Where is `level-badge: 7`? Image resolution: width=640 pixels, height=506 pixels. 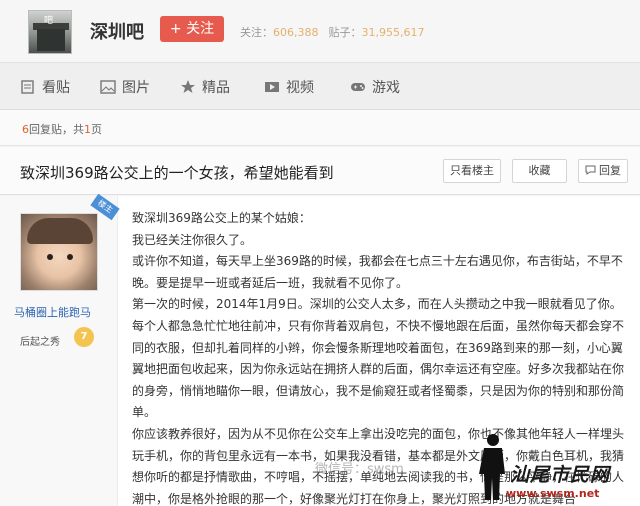 level-badge: 7 is located at coordinates (84, 337).